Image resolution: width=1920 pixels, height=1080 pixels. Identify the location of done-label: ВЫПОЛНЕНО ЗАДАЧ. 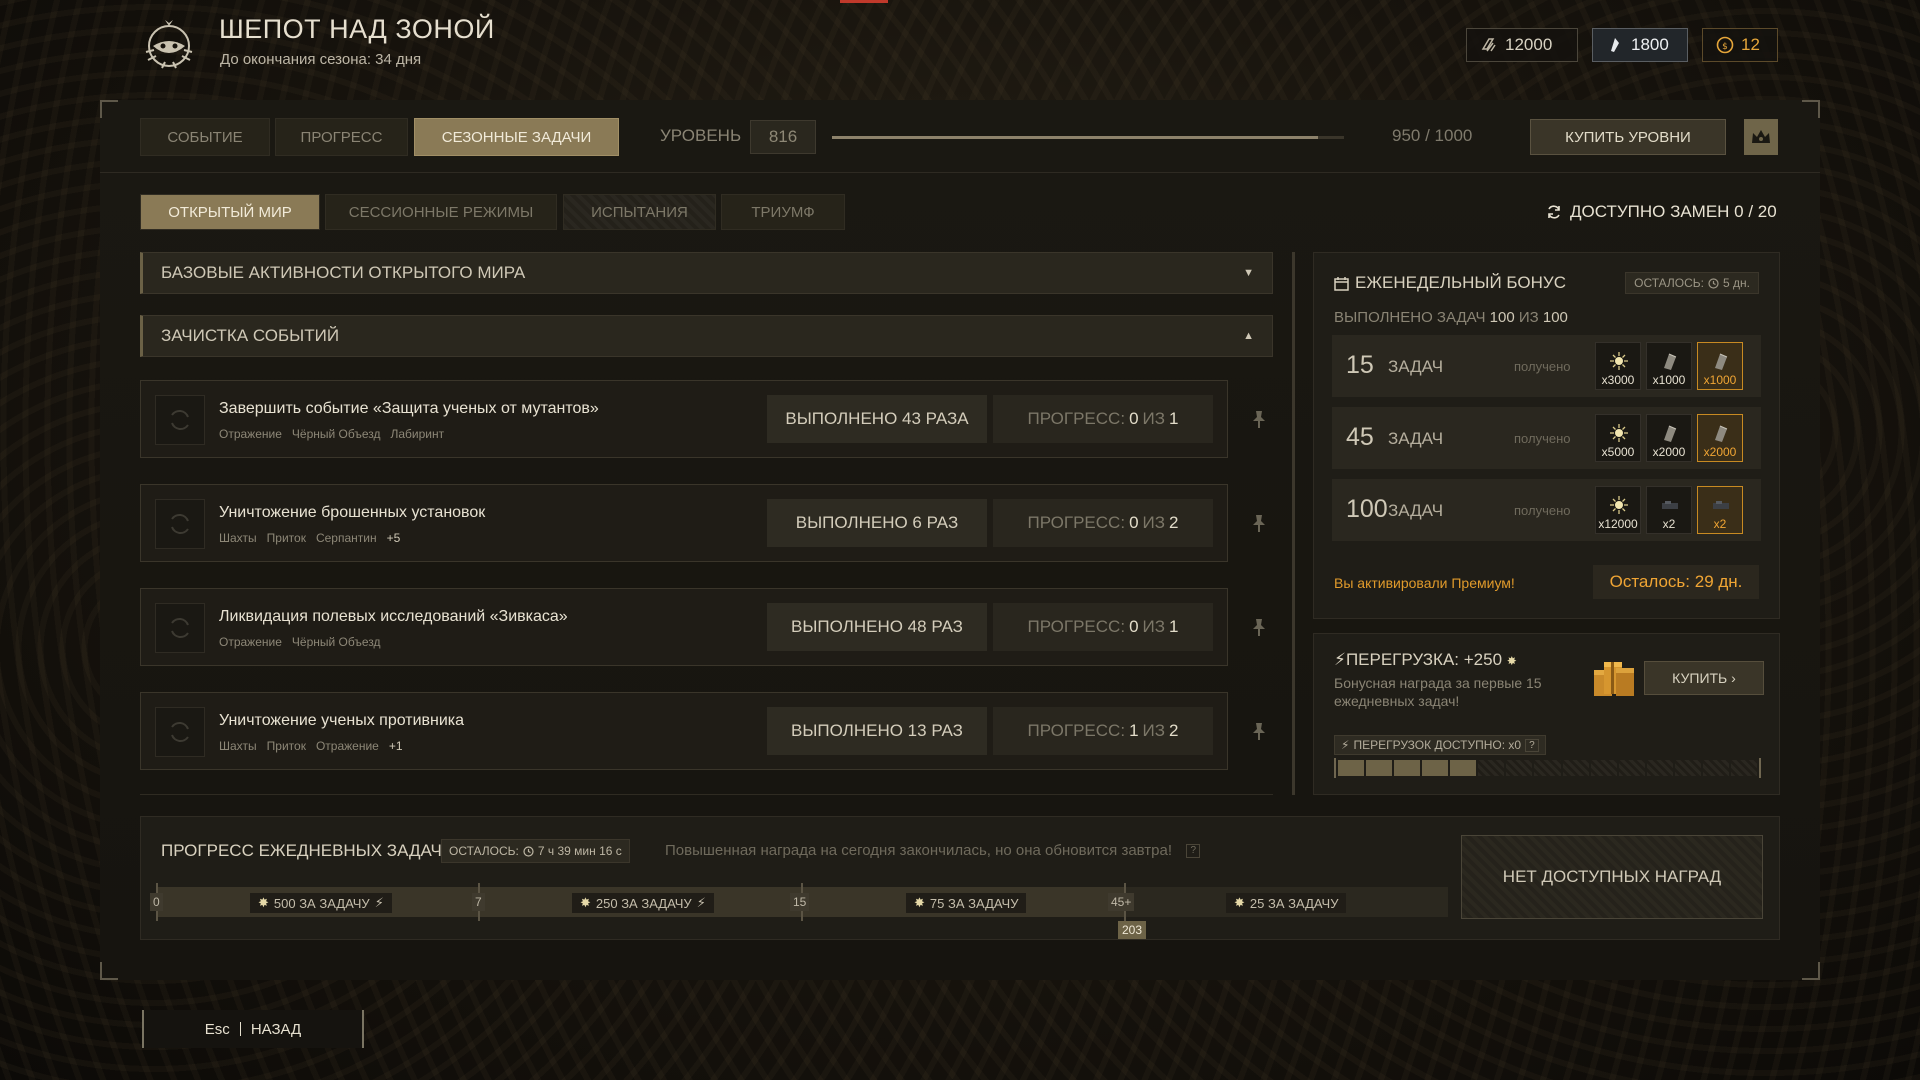
(1410, 317).